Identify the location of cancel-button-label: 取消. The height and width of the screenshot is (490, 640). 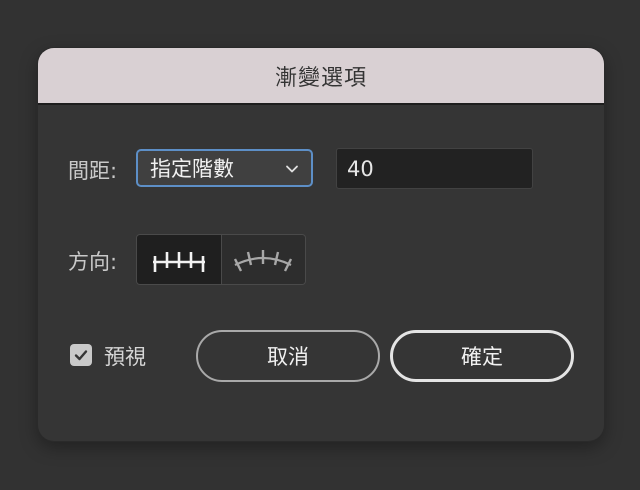
(288, 357).